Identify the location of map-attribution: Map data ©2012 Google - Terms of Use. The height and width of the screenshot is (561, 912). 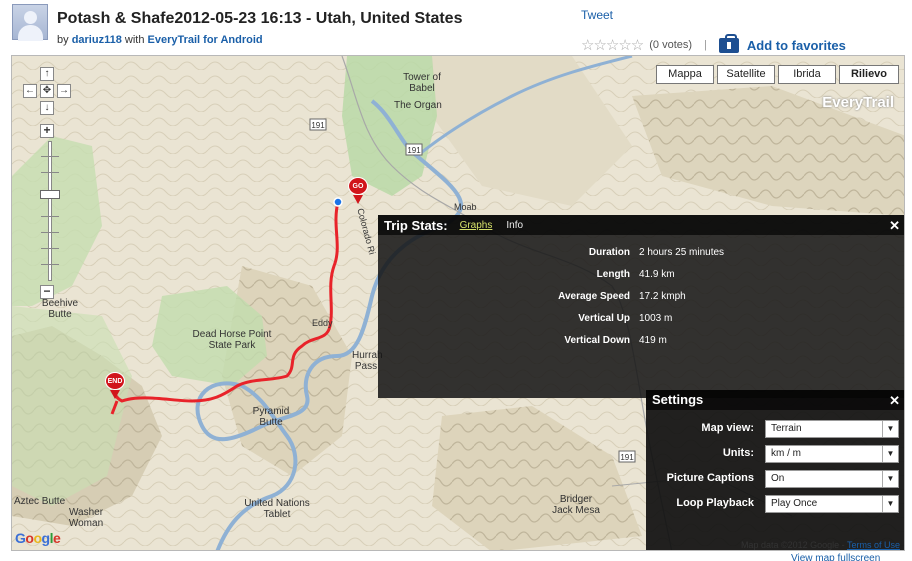
(820, 545).